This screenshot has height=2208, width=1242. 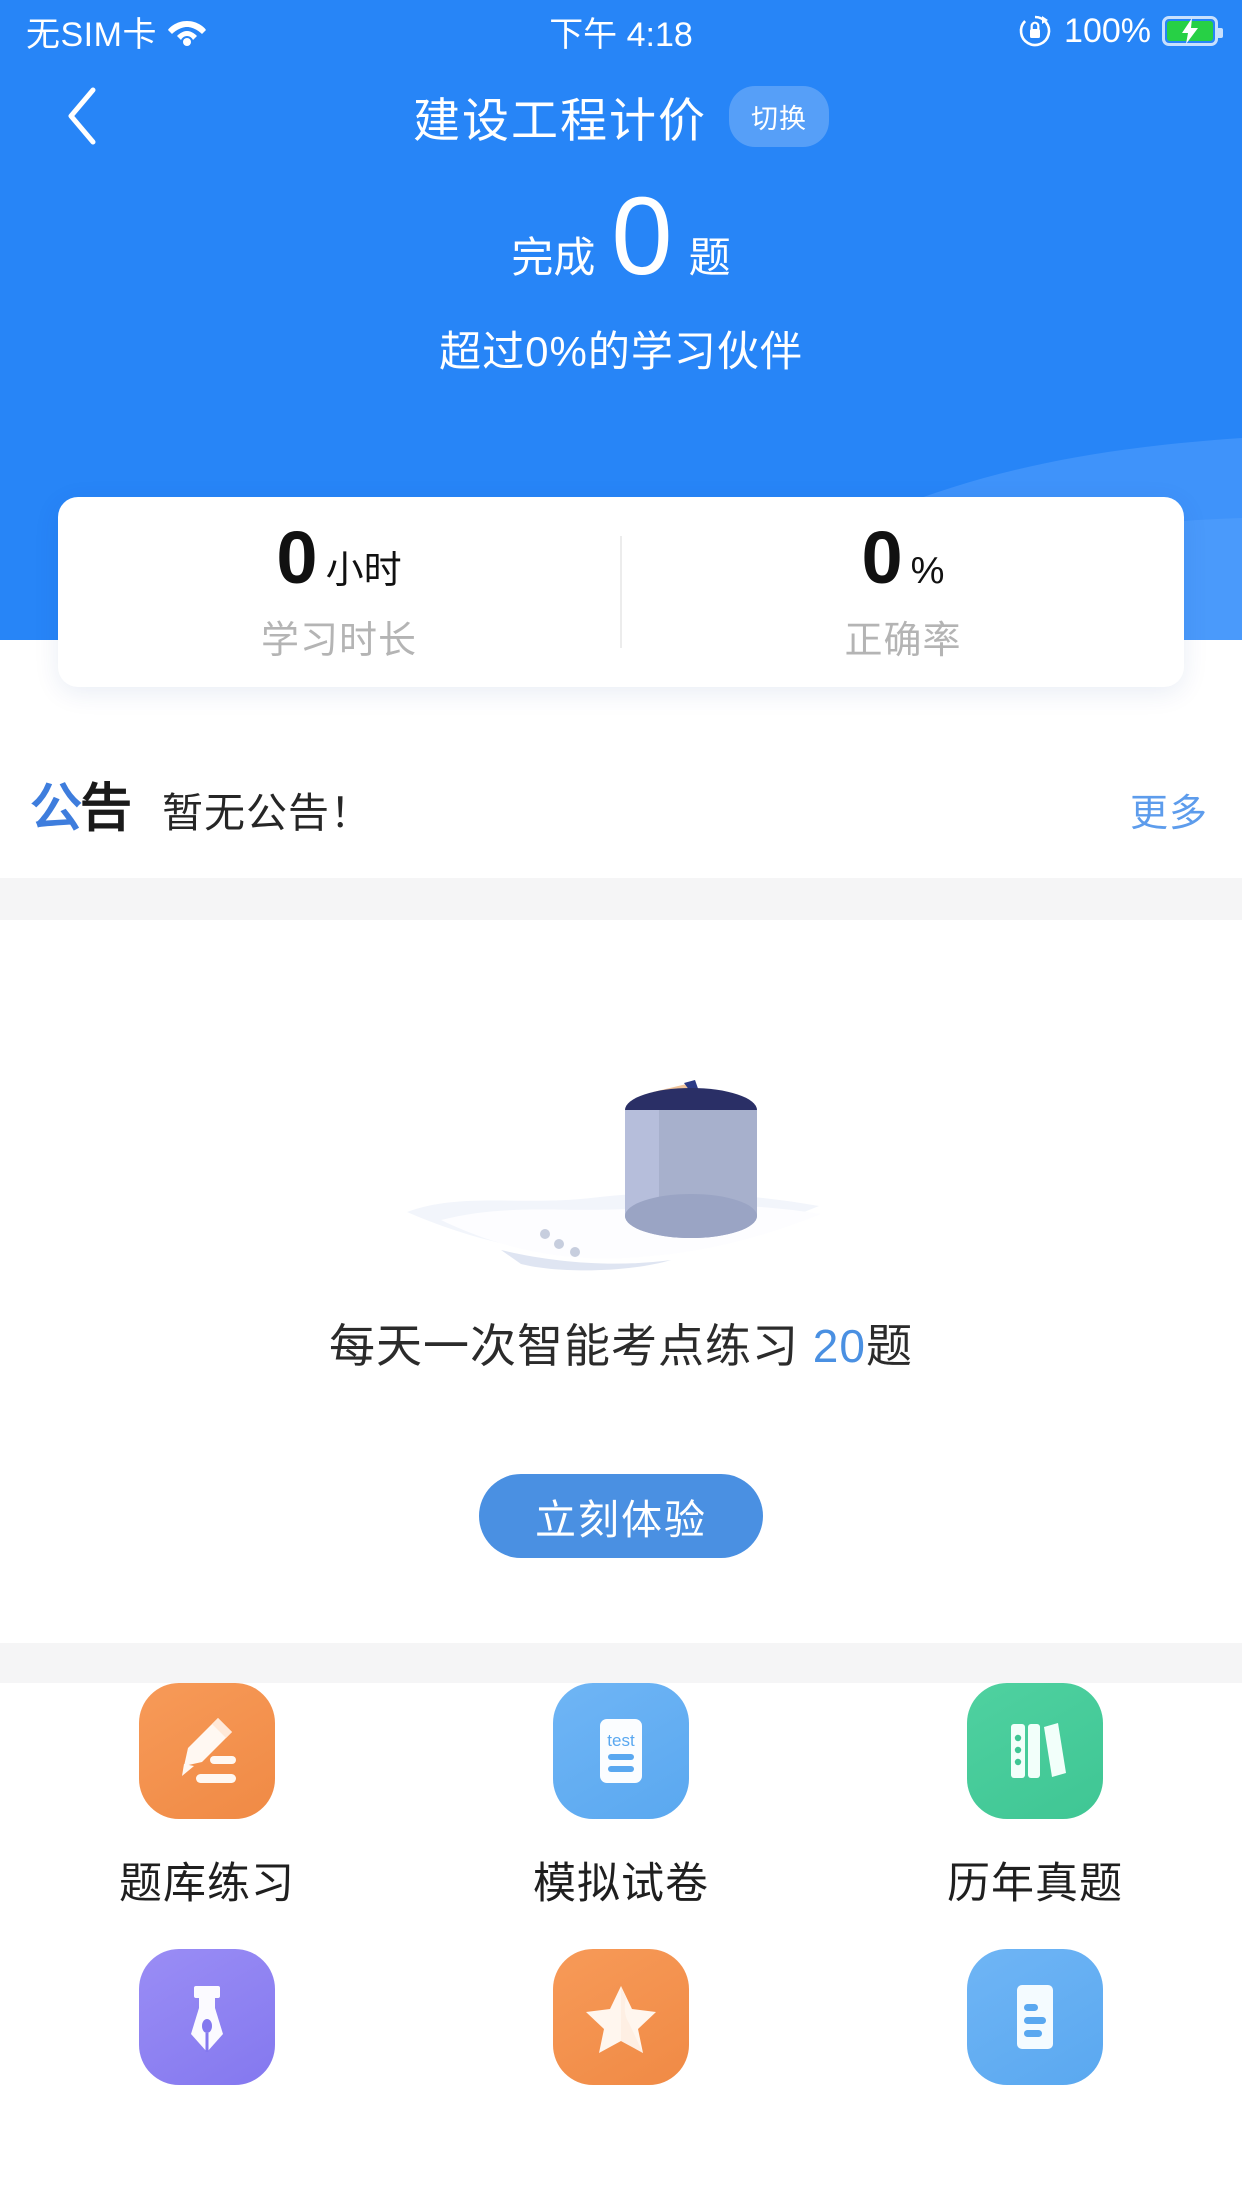 What do you see at coordinates (560, 120) in the screenshot?
I see `page-title: 建设工程计价` at bounding box center [560, 120].